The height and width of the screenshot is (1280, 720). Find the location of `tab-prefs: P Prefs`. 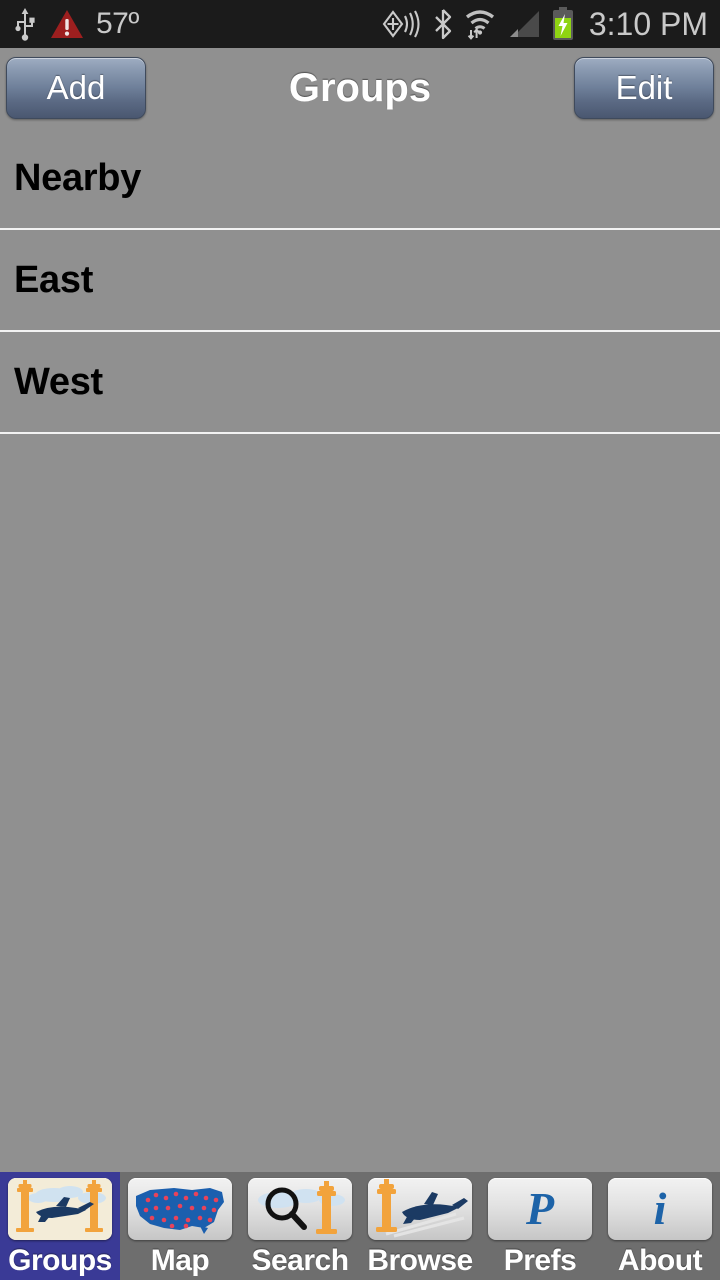

tab-prefs: P Prefs is located at coordinates (540, 1226).